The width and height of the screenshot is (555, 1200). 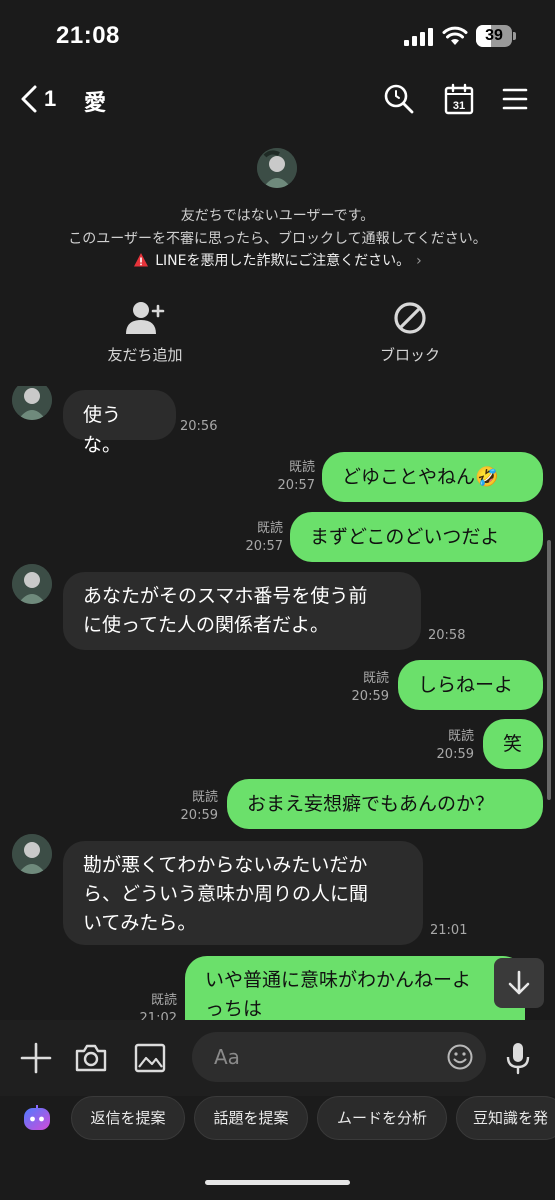 I want to click on scrollbar, so click(x=549, y=670).